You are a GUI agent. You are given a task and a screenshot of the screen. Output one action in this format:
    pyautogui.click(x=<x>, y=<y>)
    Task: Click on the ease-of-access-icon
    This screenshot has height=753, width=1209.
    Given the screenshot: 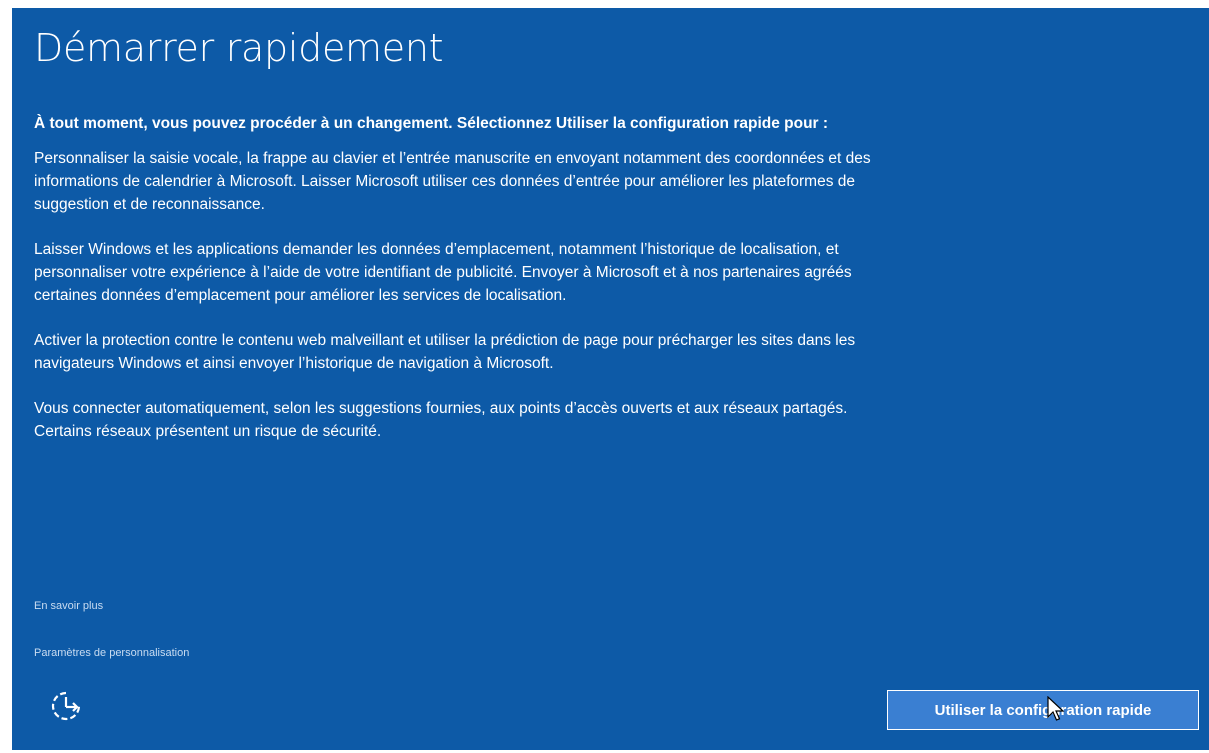 What is the action you would take?
    pyautogui.click(x=66, y=706)
    